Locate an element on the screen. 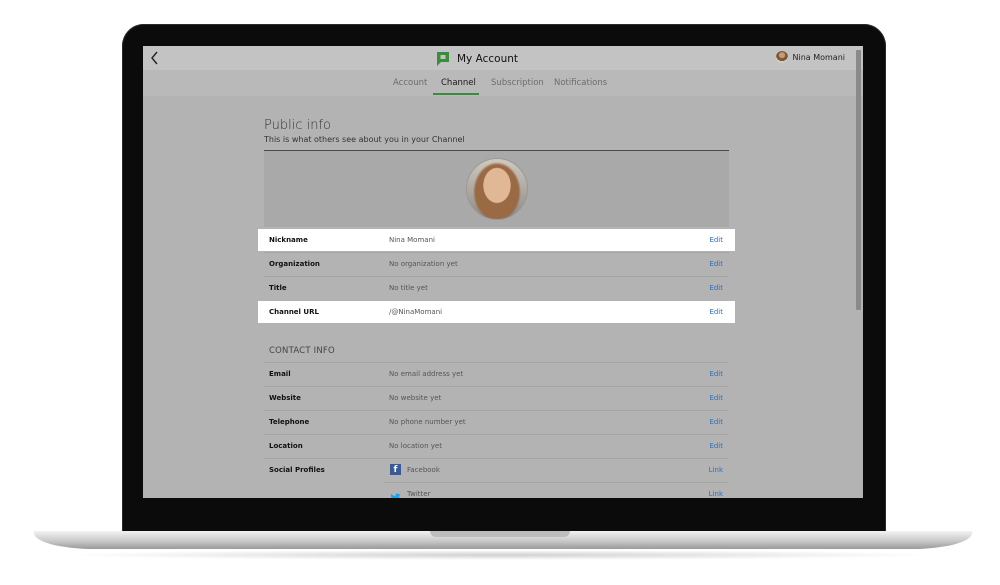 This screenshot has width=1000, height=585. tab-channel: Channel is located at coordinates (458, 83).